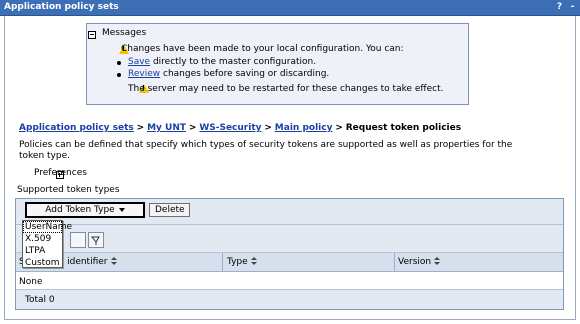 This screenshot has width=580, height=324. Describe the element at coordinates (572, 7) in the screenshot. I see `minimize-icon: -` at that location.